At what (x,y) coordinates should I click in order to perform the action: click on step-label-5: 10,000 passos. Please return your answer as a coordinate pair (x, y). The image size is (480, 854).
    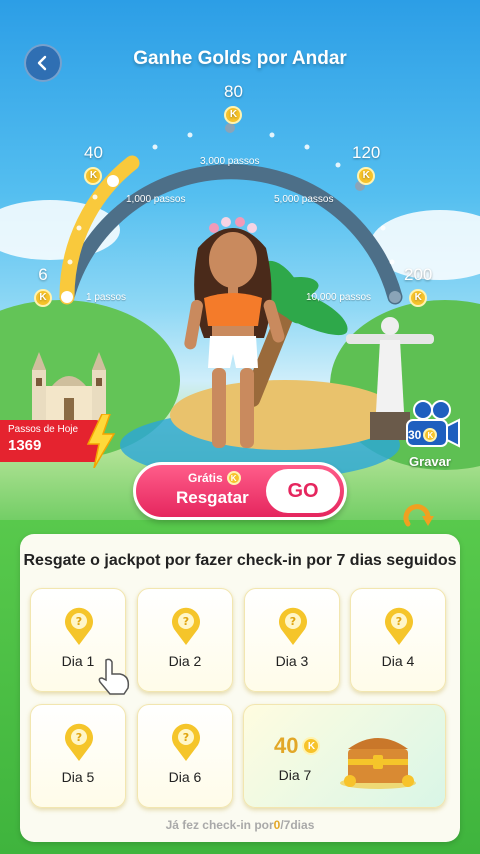
    Looking at the image, I should click on (339, 297).